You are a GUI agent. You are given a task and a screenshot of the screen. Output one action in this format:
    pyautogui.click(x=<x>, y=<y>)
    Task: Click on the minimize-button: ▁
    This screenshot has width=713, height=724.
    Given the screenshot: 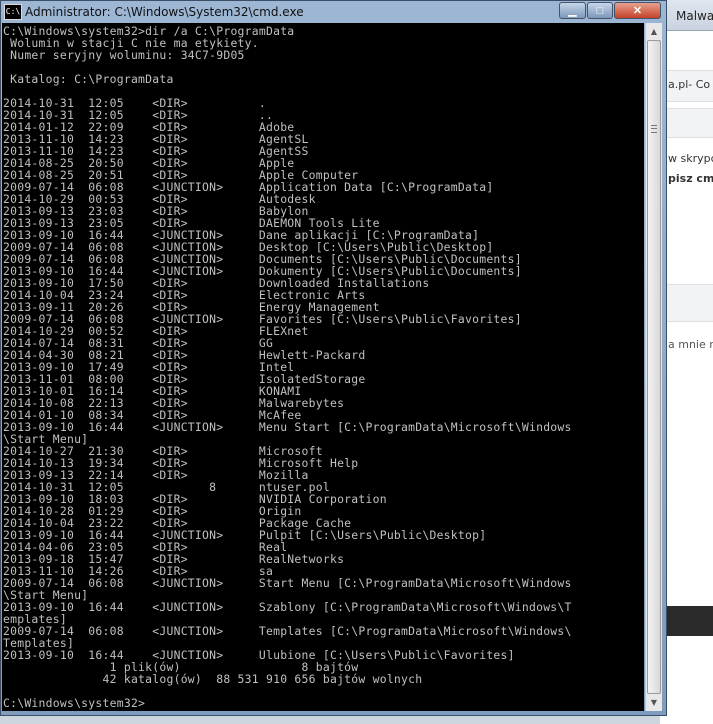 What is the action you would take?
    pyautogui.click(x=572, y=10)
    